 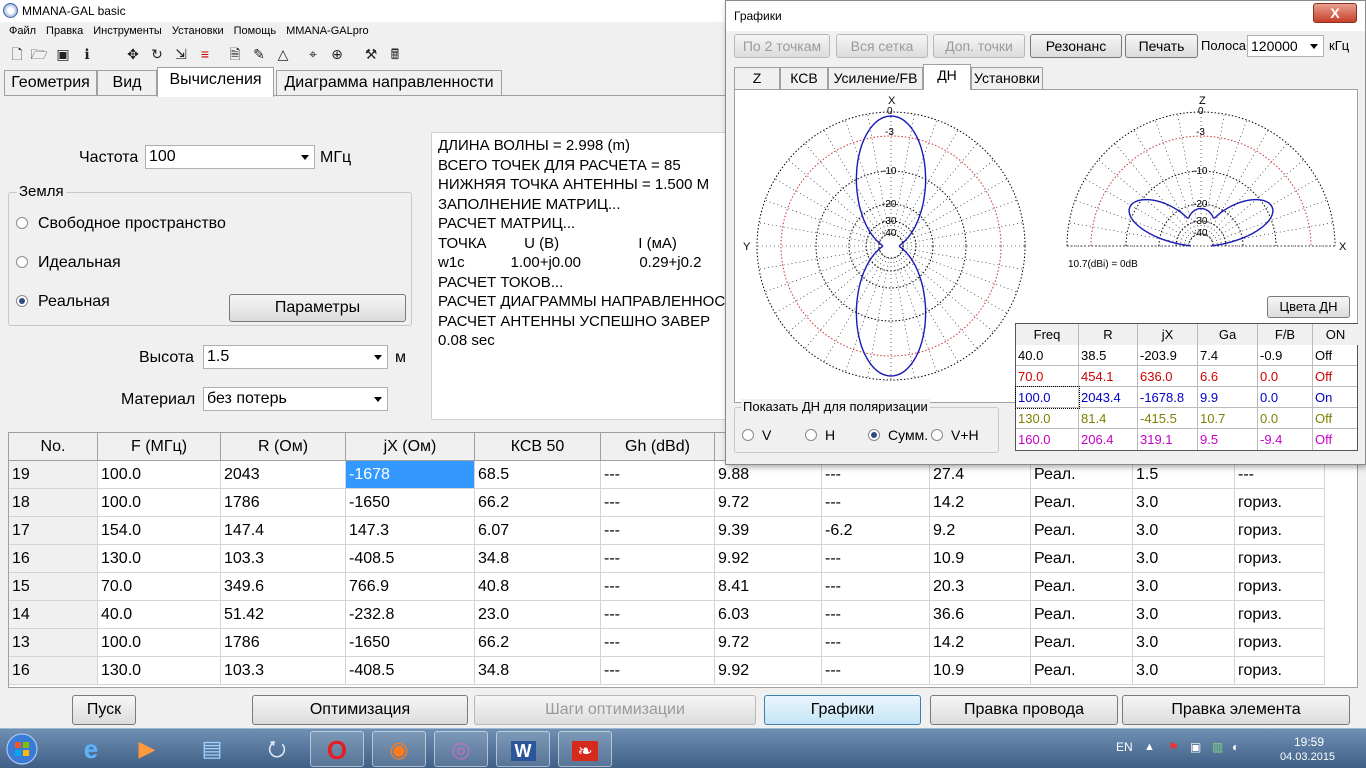 I want to click on table-cell: 1.5, so click(x=1184, y=475).